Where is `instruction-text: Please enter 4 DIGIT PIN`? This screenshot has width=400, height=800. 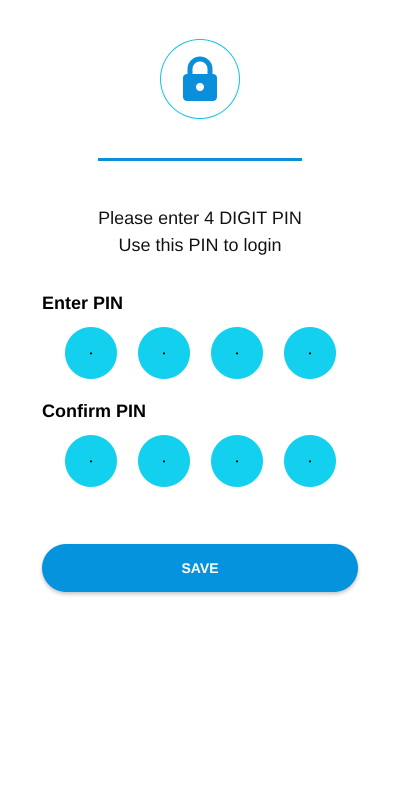 instruction-text: Please enter 4 DIGIT PIN is located at coordinates (200, 218).